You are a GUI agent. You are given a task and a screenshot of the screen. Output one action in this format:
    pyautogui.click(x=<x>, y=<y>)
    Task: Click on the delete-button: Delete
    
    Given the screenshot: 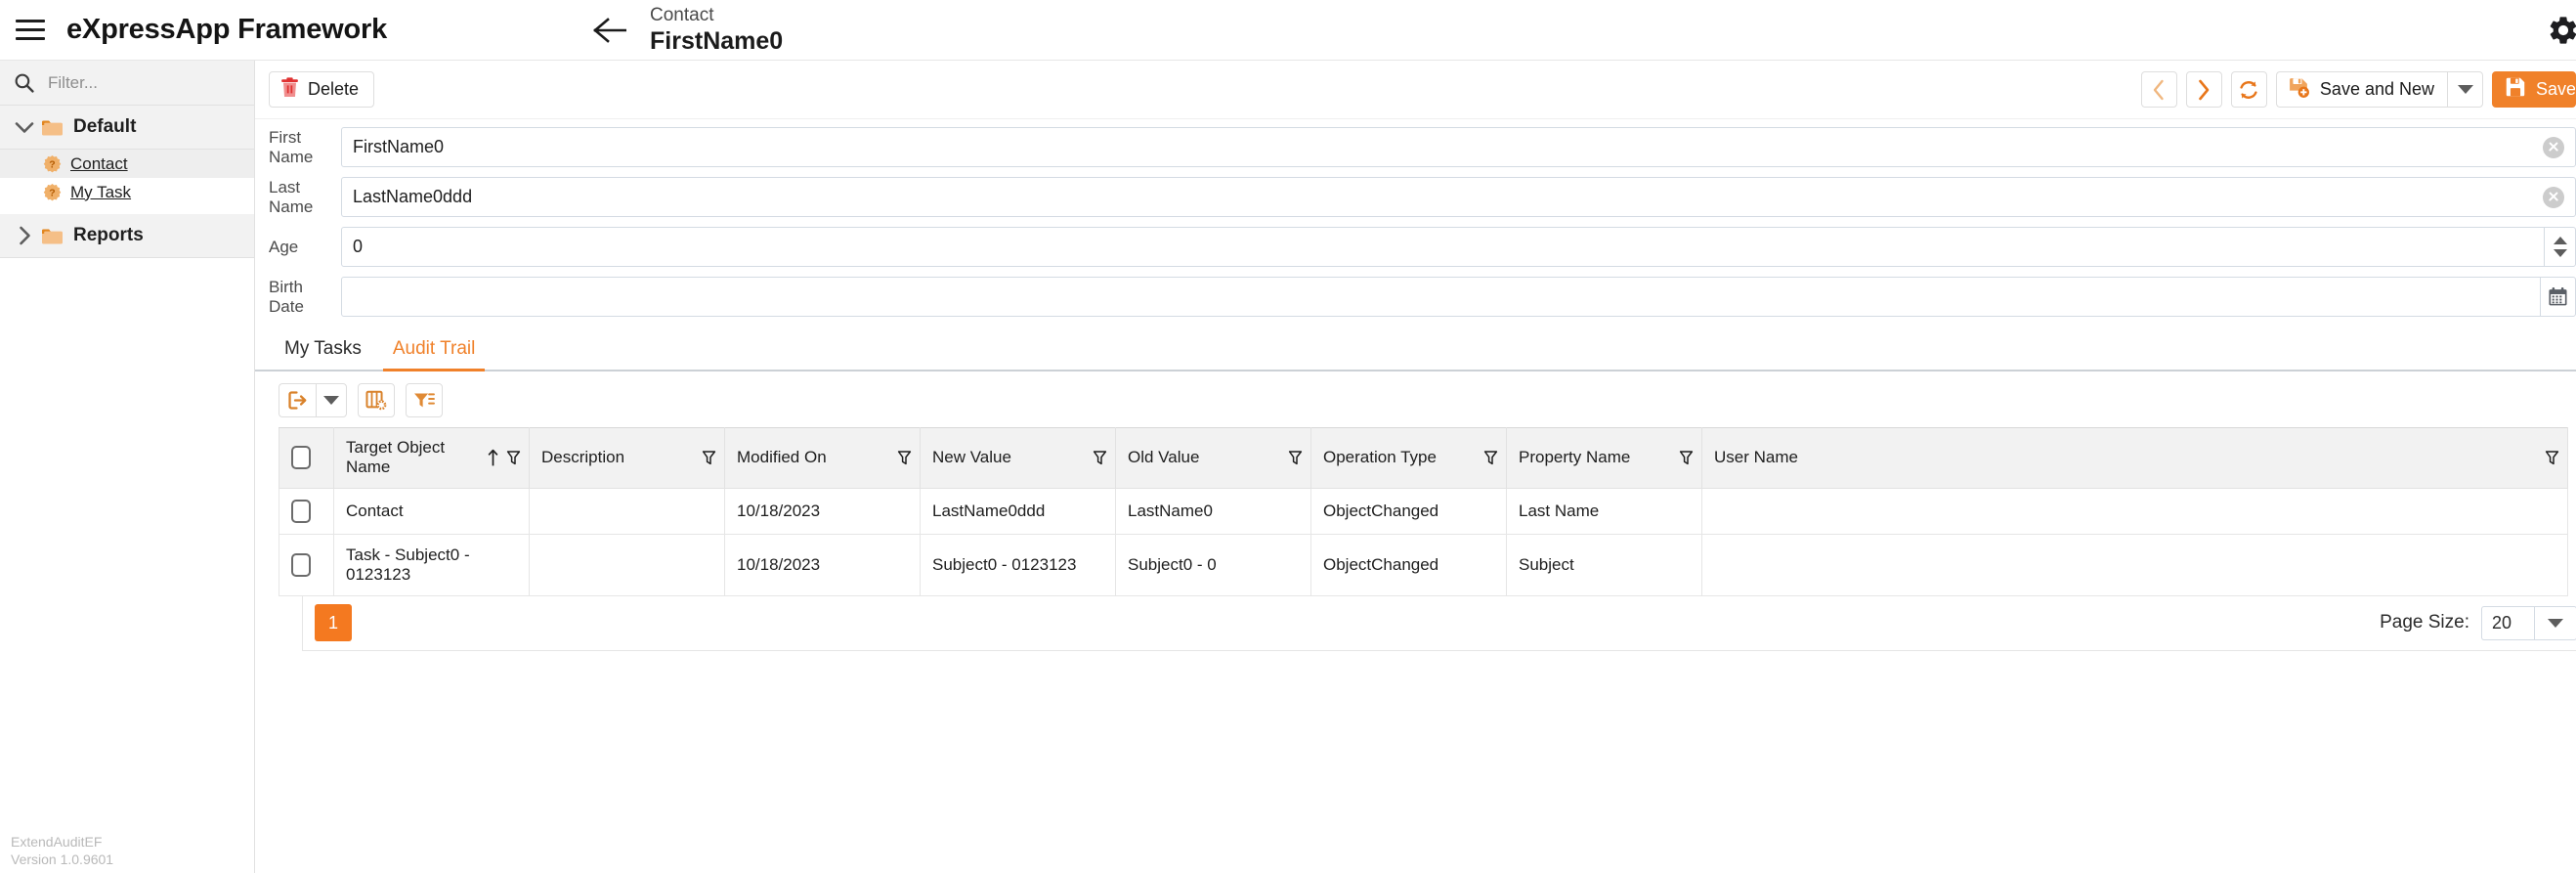 What is the action you would take?
    pyautogui.click(x=322, y=89)
    